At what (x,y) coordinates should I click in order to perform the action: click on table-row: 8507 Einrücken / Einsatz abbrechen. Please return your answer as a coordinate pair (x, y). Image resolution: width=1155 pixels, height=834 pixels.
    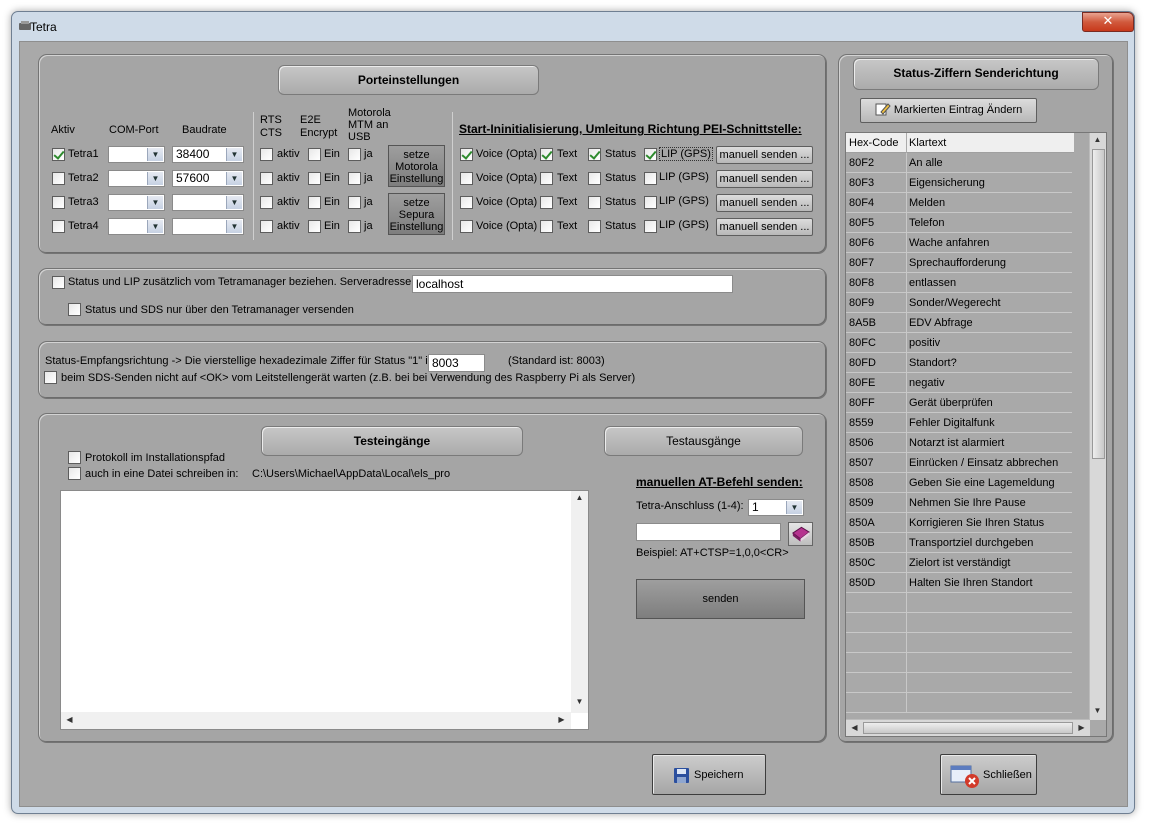
    Looking at the image, I should click on (959, 463).